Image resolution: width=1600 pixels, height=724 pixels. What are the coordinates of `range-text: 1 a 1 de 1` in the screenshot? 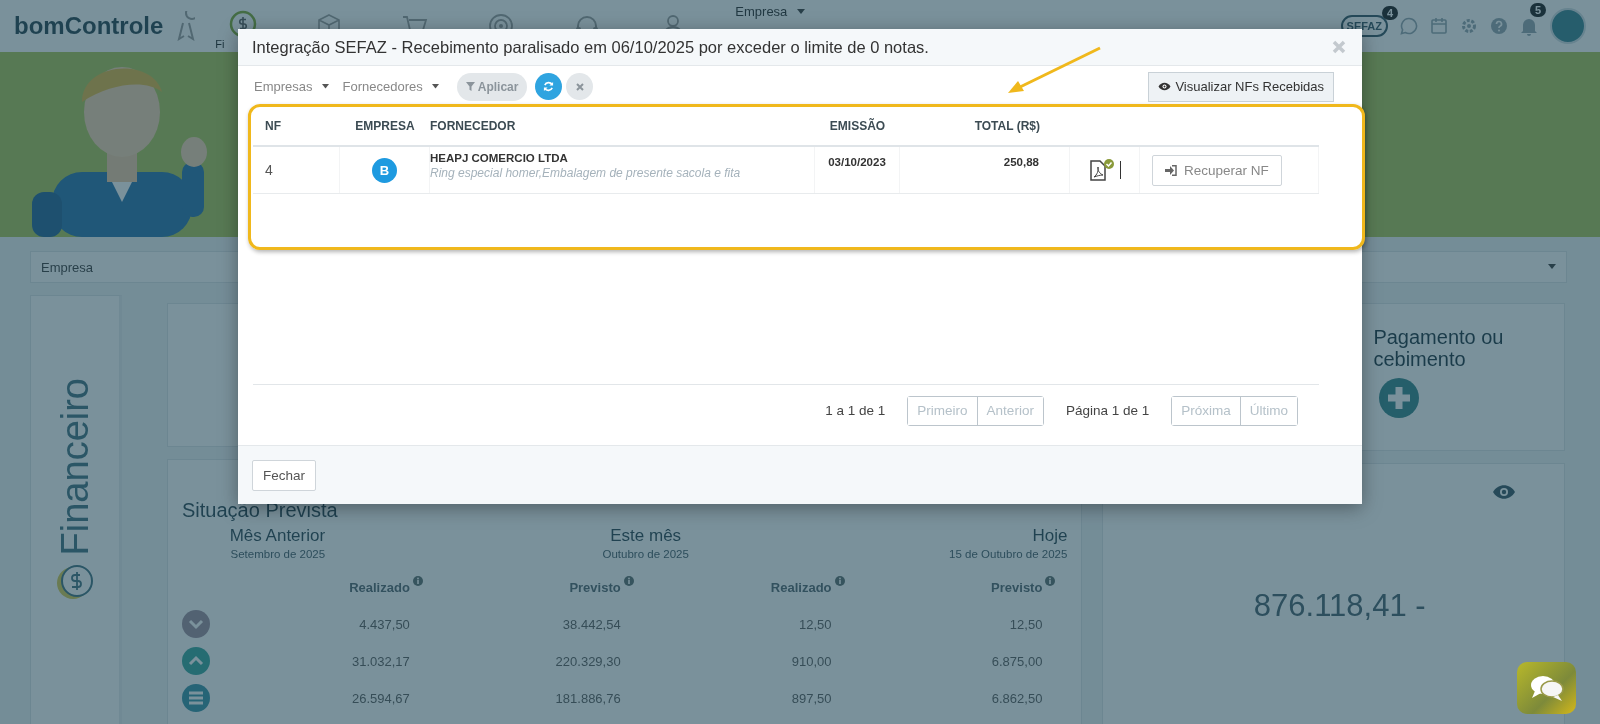 It's located at (855, 410).